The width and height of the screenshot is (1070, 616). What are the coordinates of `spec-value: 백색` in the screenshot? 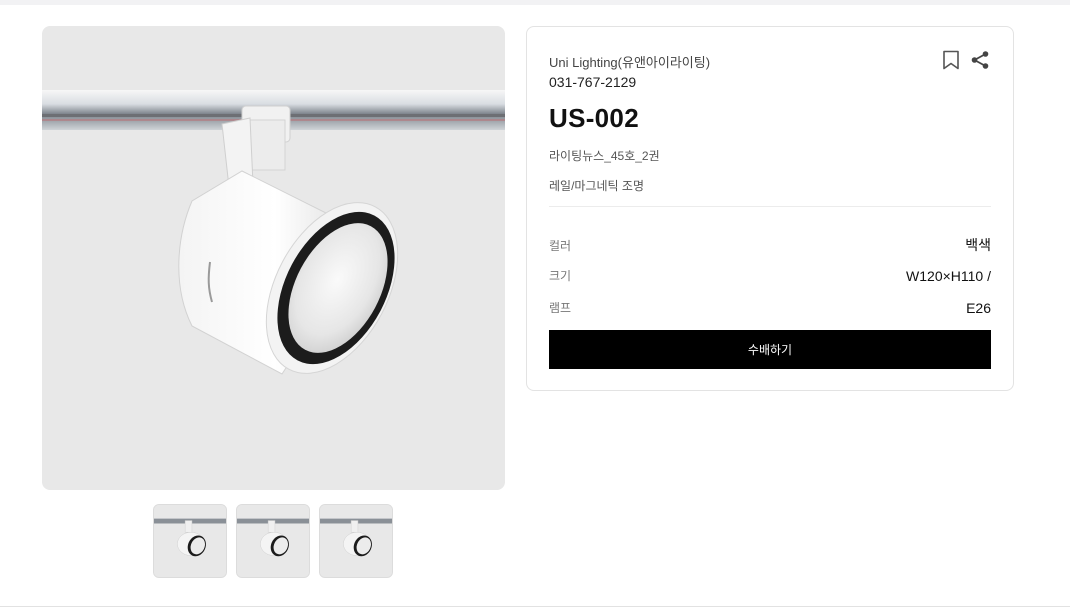 It's located at (978, 245).